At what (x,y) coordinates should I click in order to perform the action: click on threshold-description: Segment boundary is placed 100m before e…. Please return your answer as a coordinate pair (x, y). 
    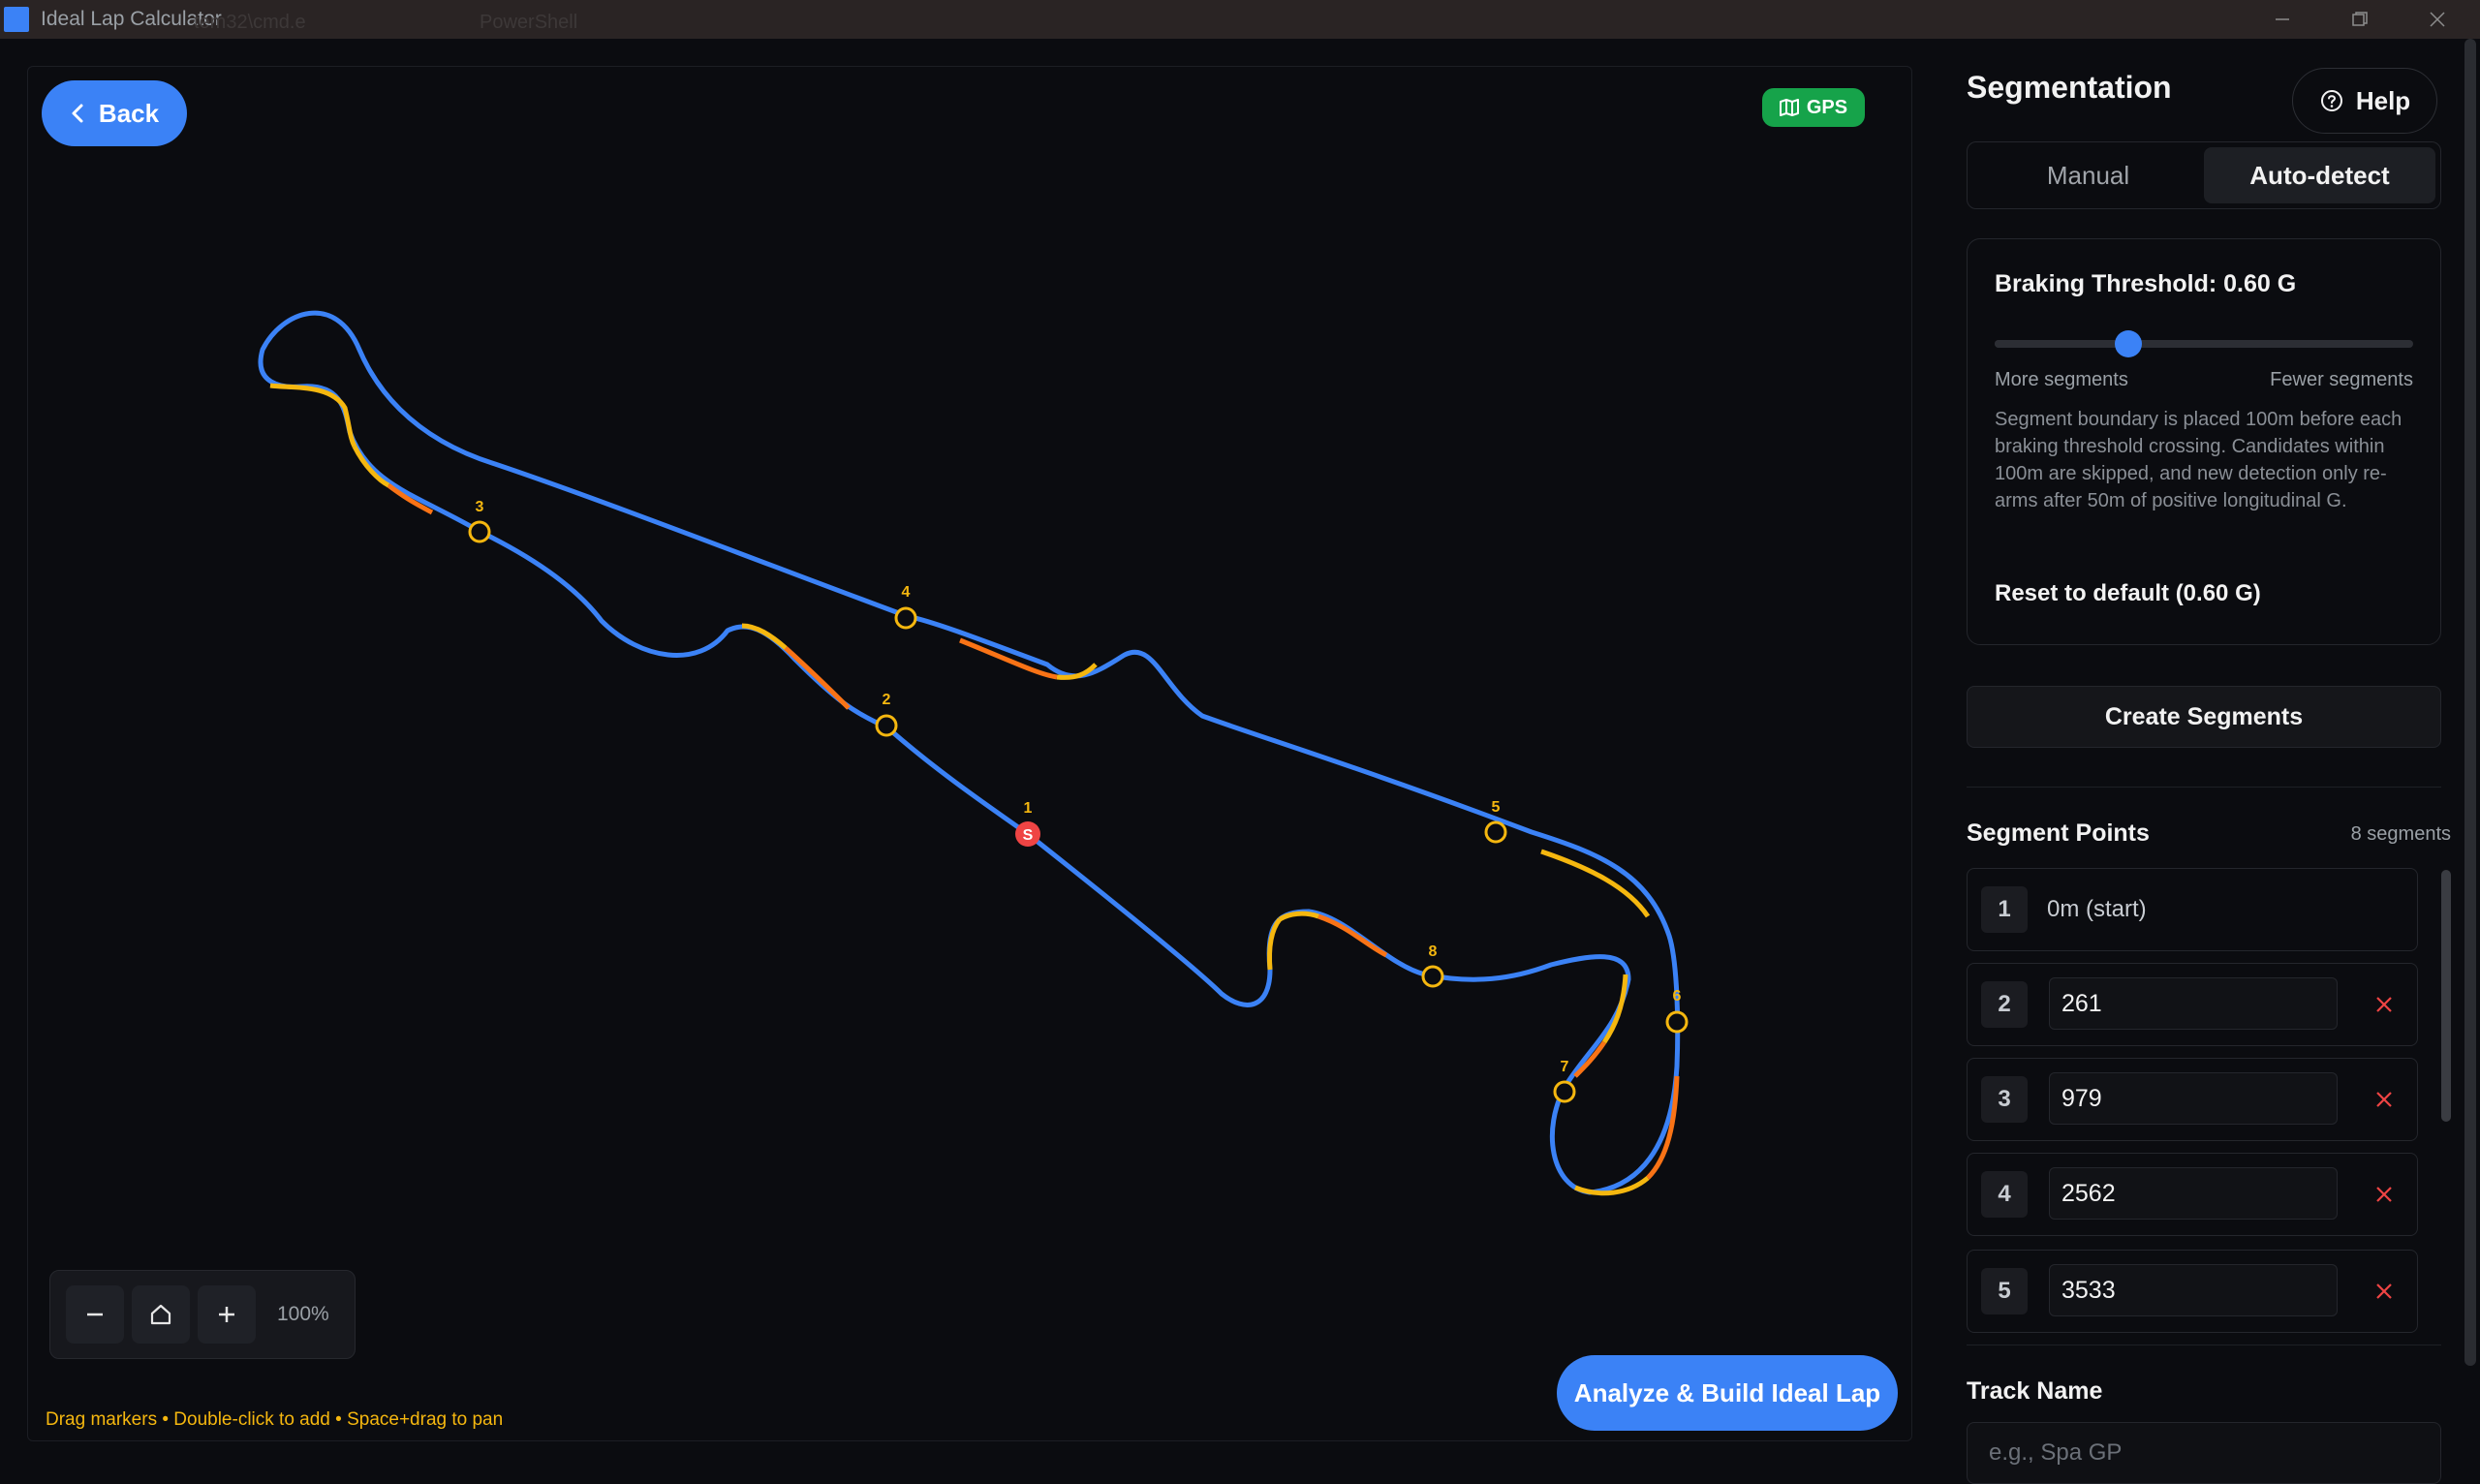
    Looking at the image, I should click on (2198, 460).